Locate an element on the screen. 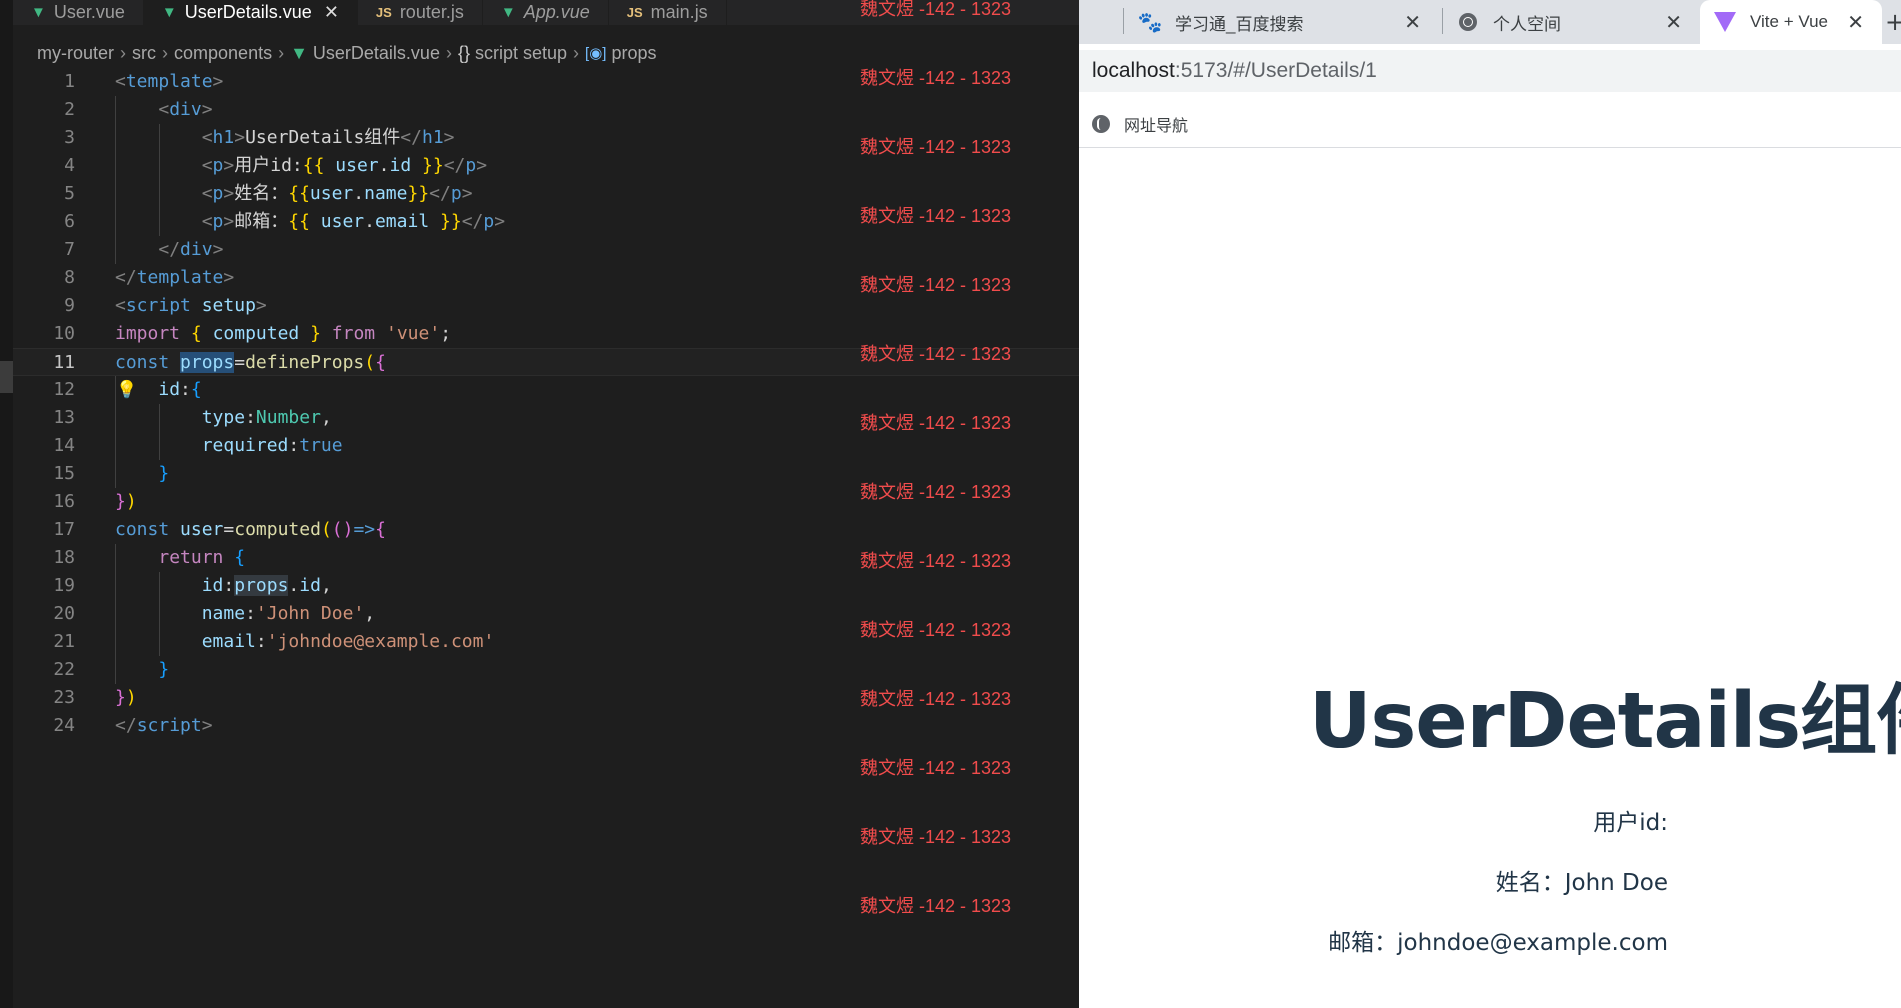 The height and width of the screenshot is (1008, 1901). editor-tab-main-js: JS main.js is located at coordinates (668, 12).